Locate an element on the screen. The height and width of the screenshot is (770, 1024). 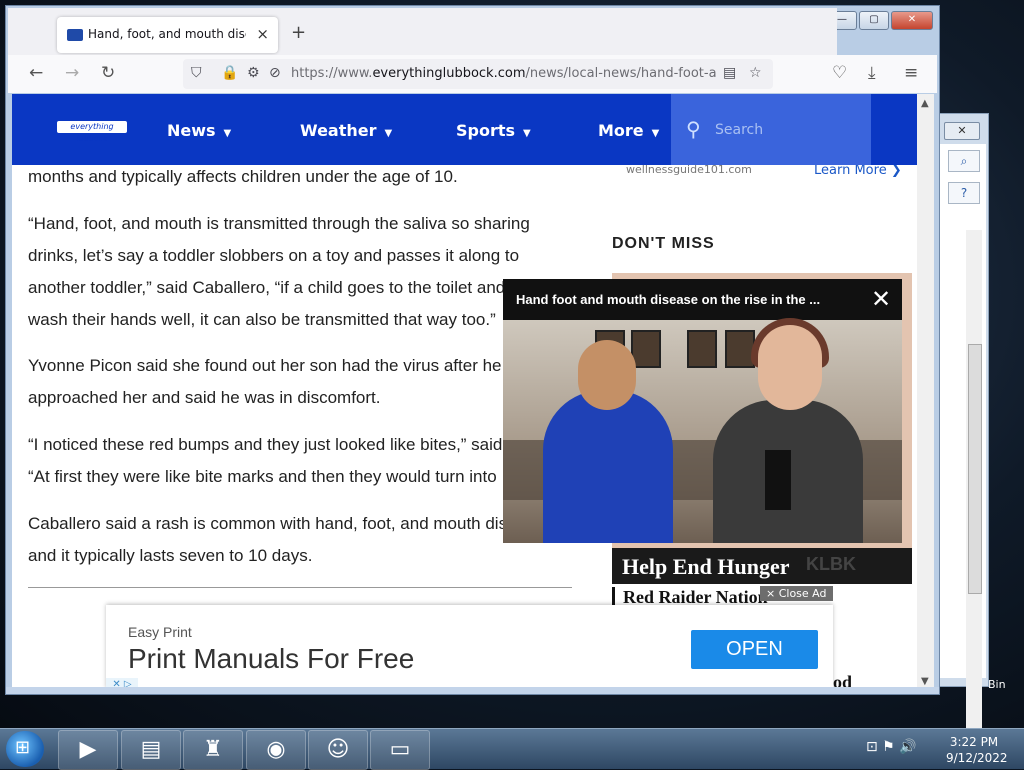
video-person-right-head is located at coordinates (790, 367).